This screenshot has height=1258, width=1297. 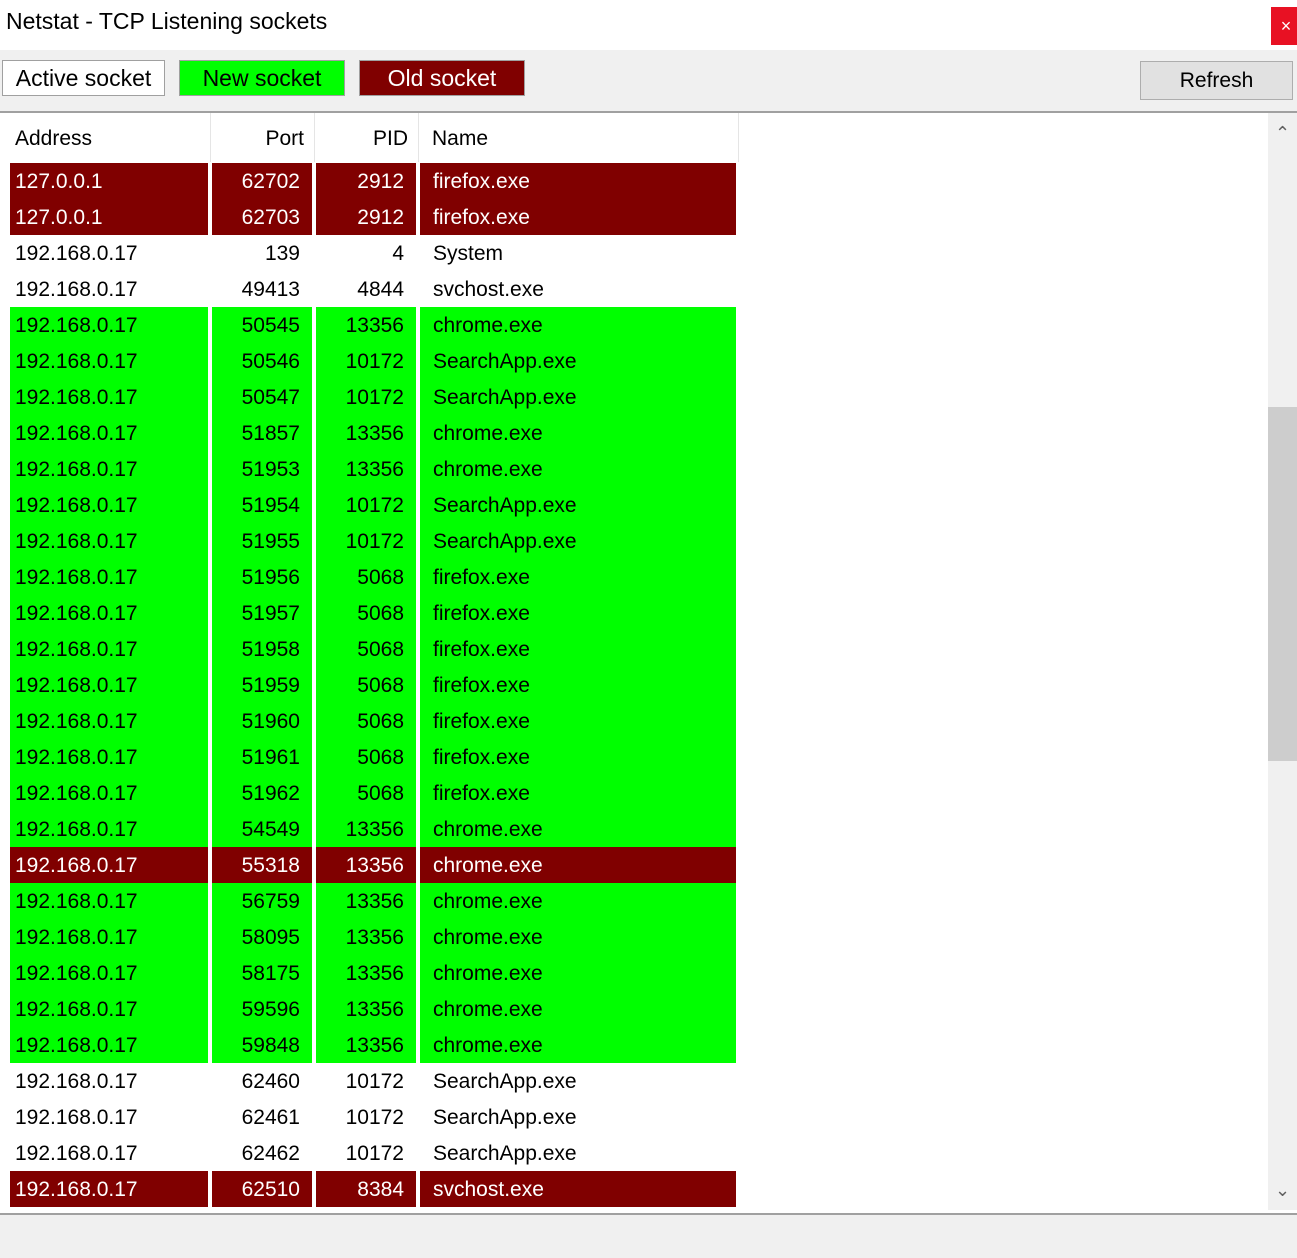 I want to click on table-row: 192.168.0.17 59596 13356 chrome.exe, so click(x=368, y=1009).